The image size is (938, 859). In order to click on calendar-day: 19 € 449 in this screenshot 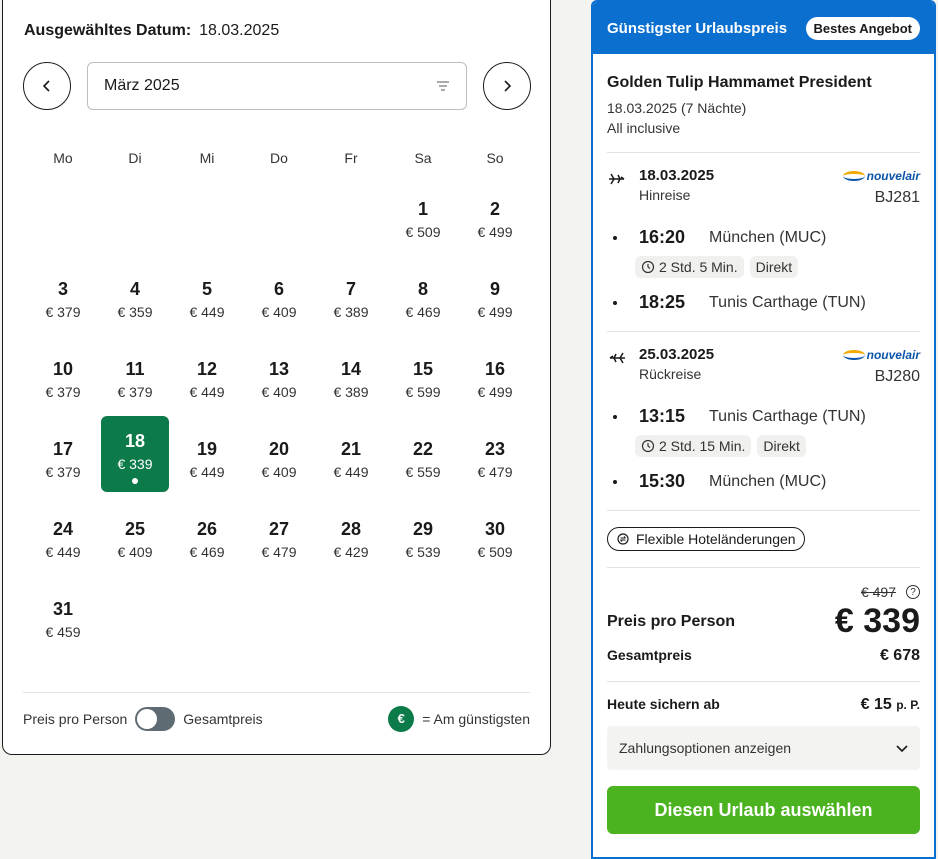, I will do `click(207, 468)`.